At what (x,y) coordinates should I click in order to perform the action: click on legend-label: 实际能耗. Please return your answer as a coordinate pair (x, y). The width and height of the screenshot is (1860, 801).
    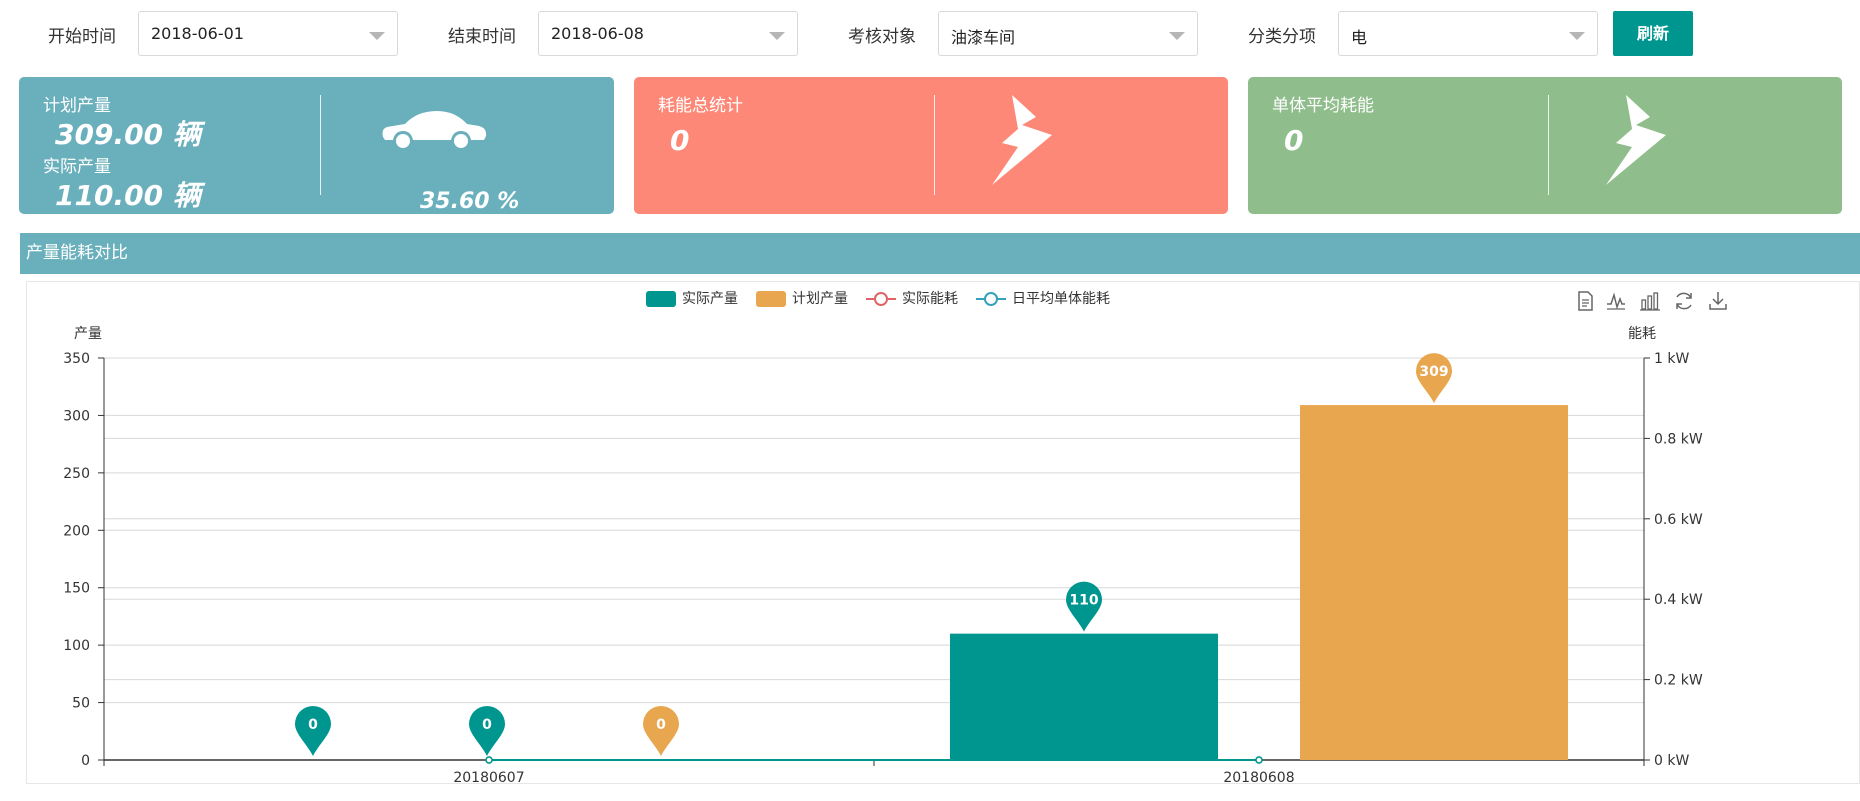
    Looking at the image, I should click on (930, 299).